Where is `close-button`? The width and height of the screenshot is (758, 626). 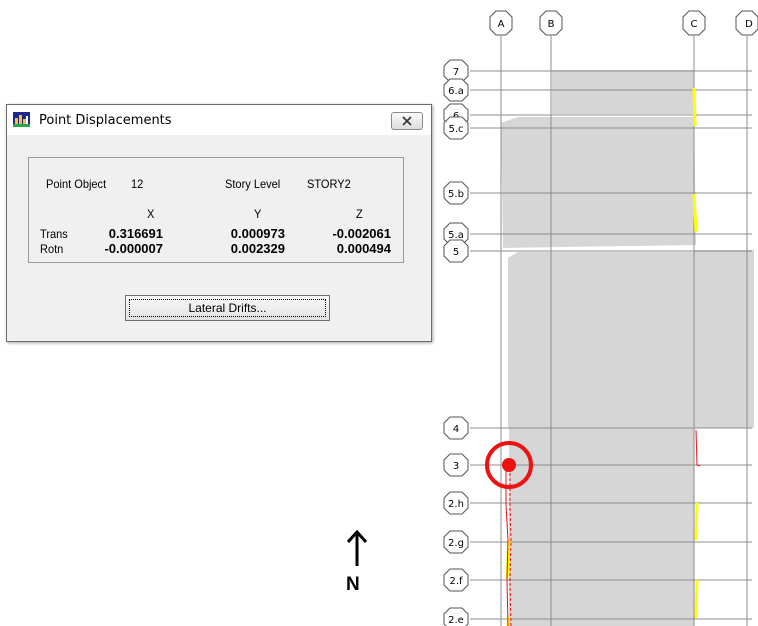 close-button is located at coordinates (407, 121).